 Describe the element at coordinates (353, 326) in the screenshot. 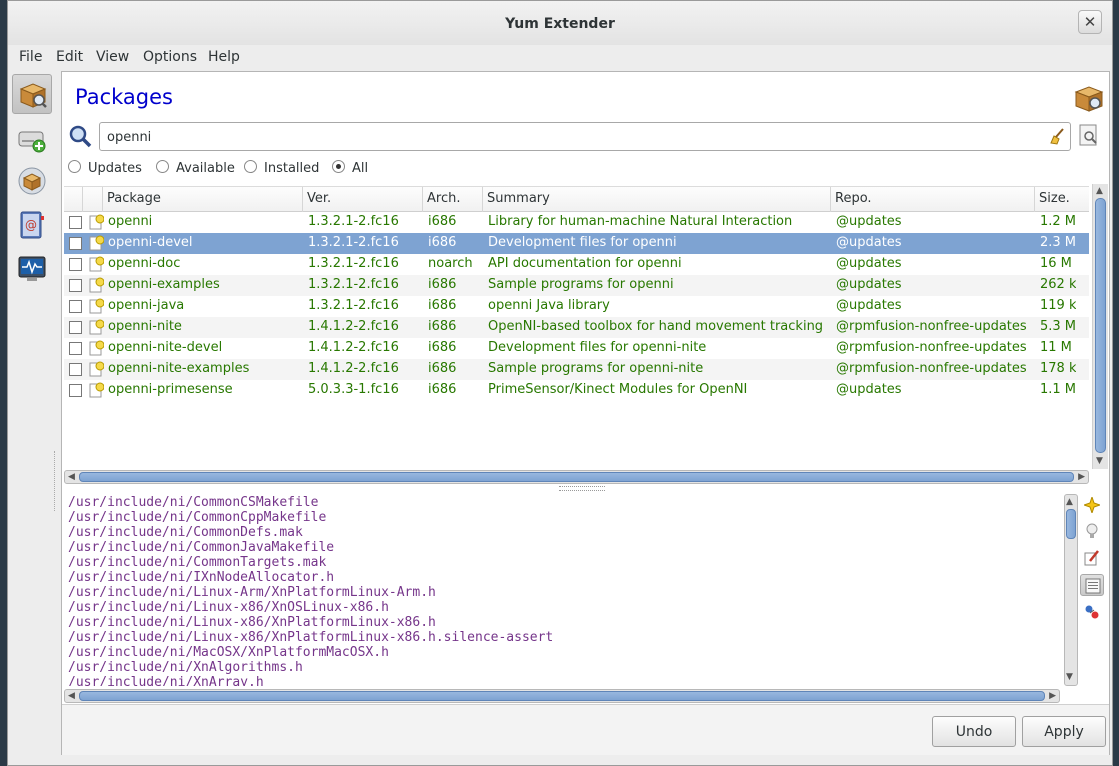

I see `package-version: 1.4.1.2-2.fc16` at that location.